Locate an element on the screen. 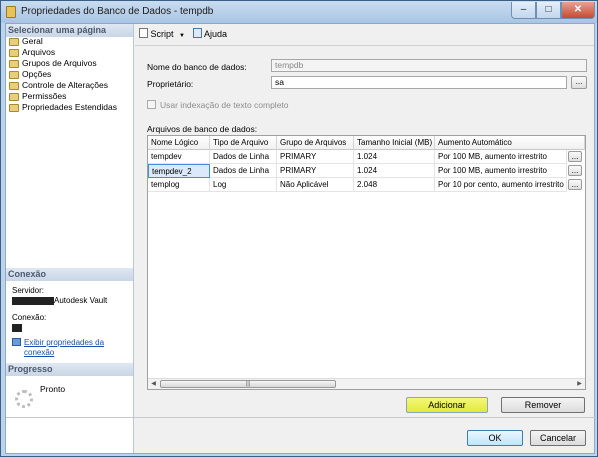  connection-value-row is located at coordinates (17, 327).